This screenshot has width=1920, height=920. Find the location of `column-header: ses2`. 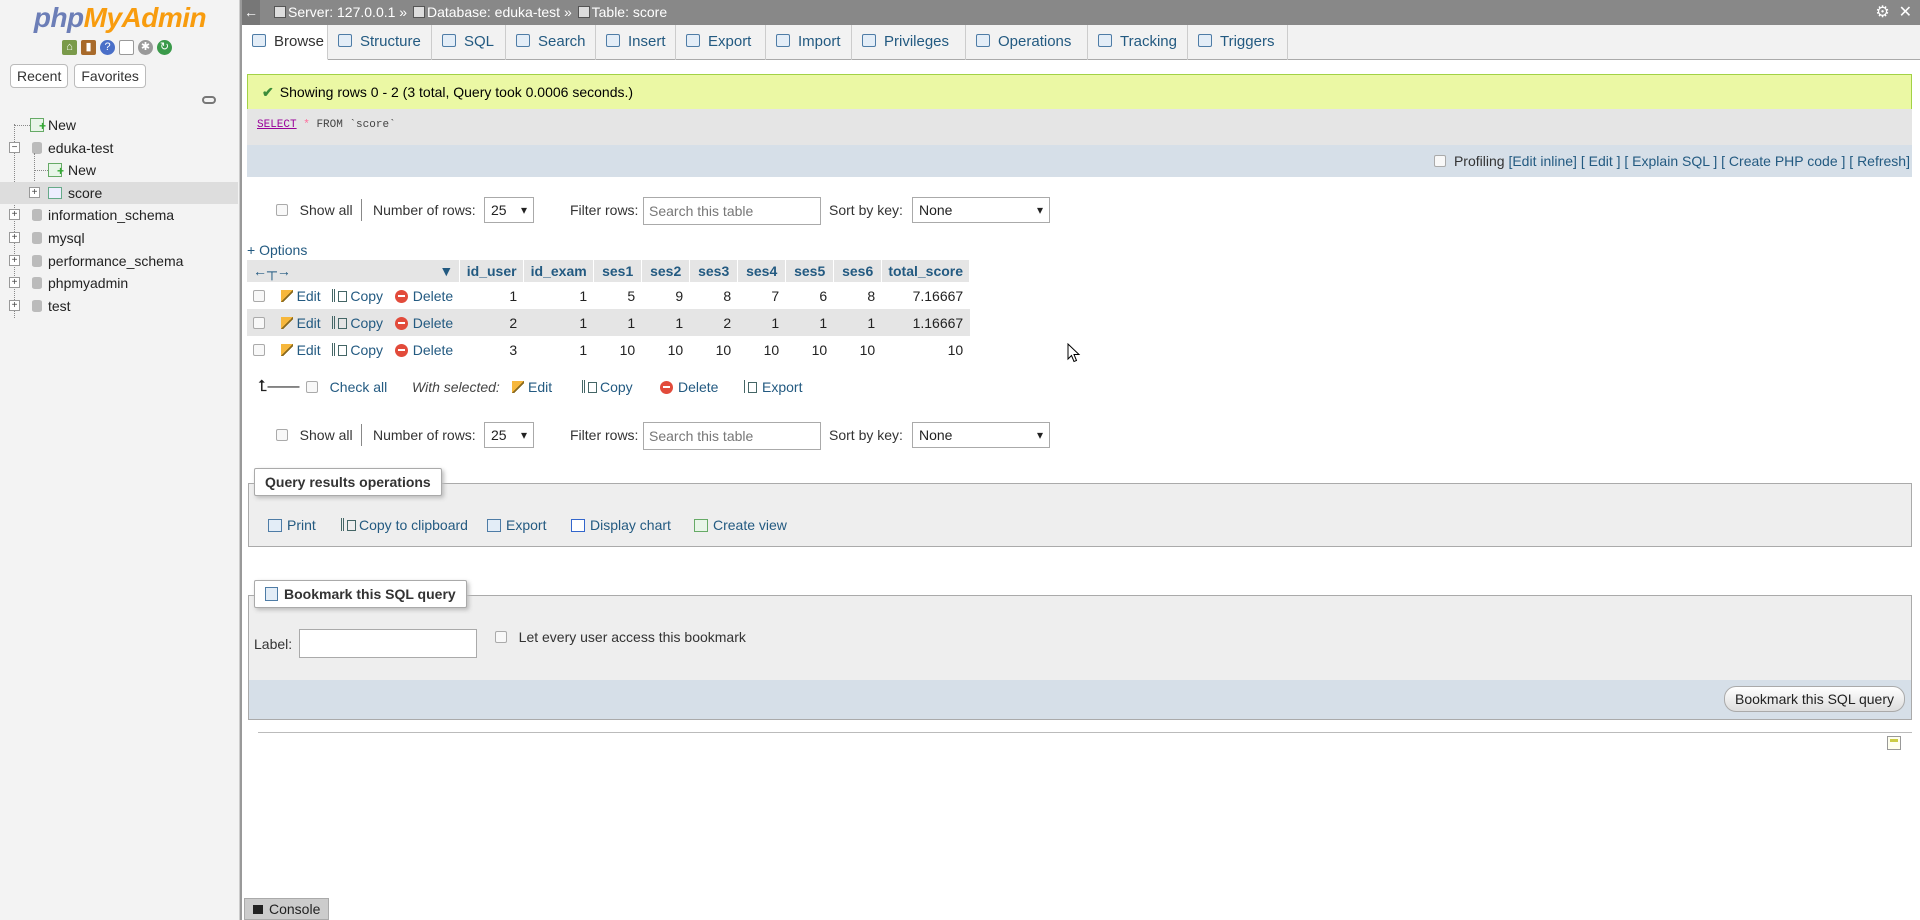

column-header: ses2 is located at coordinates (666, 271).